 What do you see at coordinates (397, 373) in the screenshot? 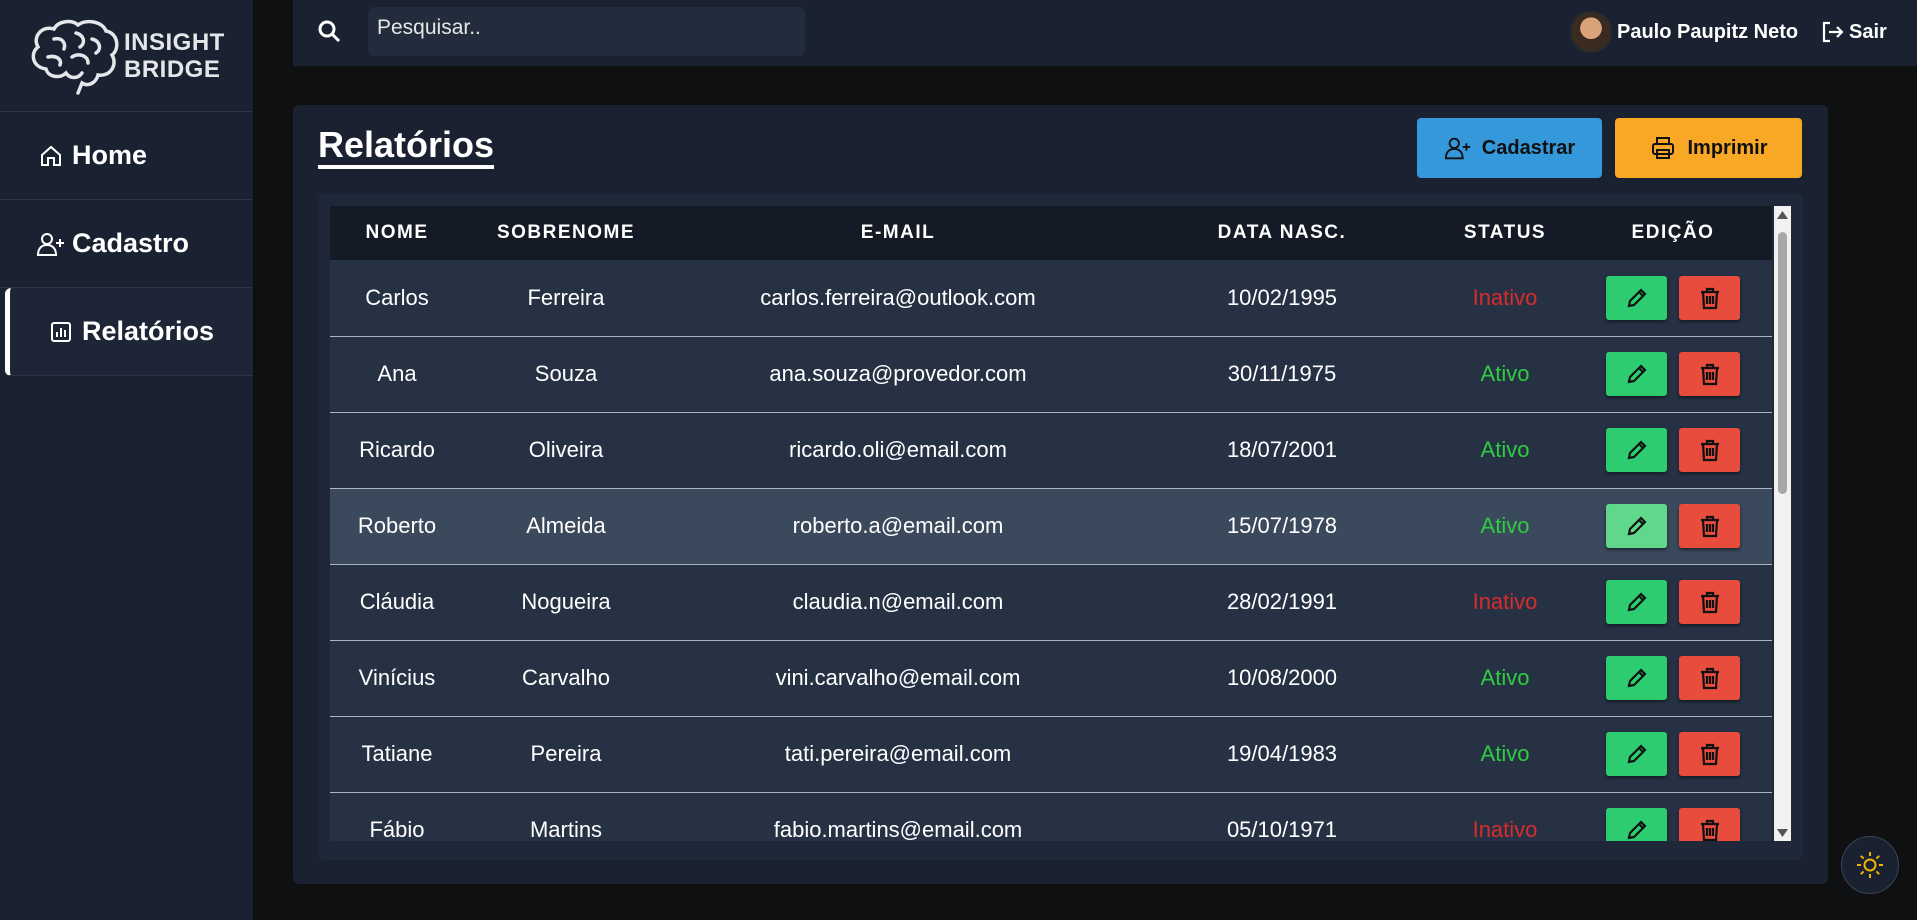
I see `cell-nome: Ana` at bounding box center [397, 373].